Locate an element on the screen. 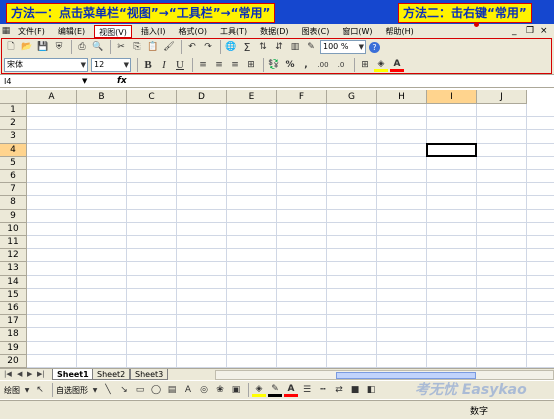 This screenshot has width=554, height=419. row-header-2: 2 is located at coordinates (13, 124).